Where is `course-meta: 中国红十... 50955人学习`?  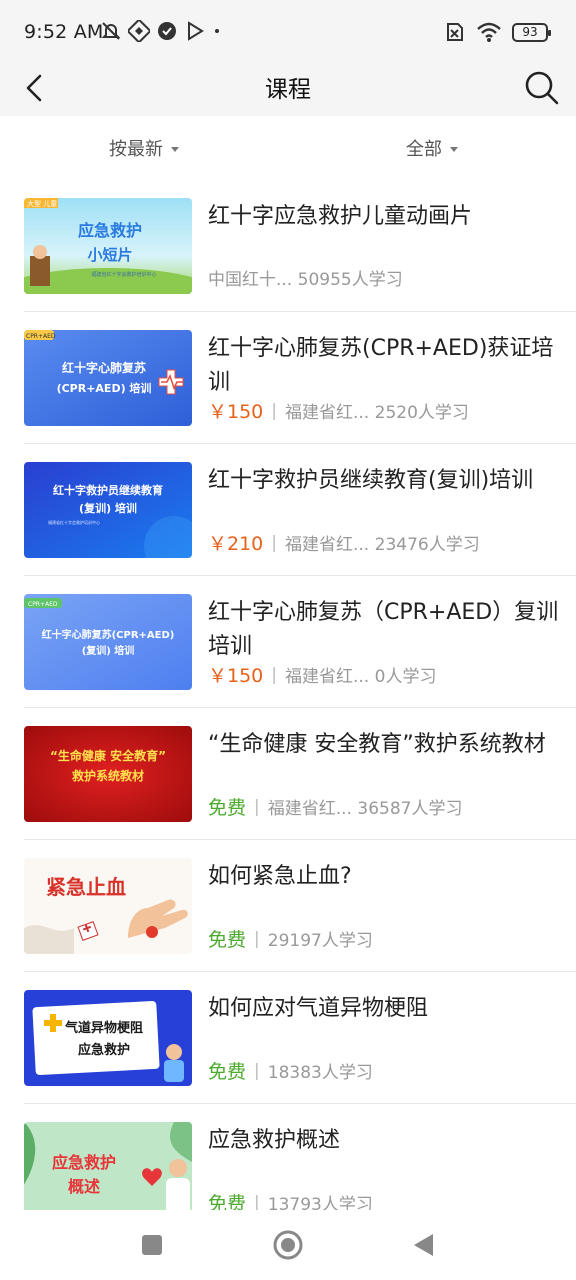 course-meta: 中国红十... 50955人学习 is located at coordinates (305, 277).